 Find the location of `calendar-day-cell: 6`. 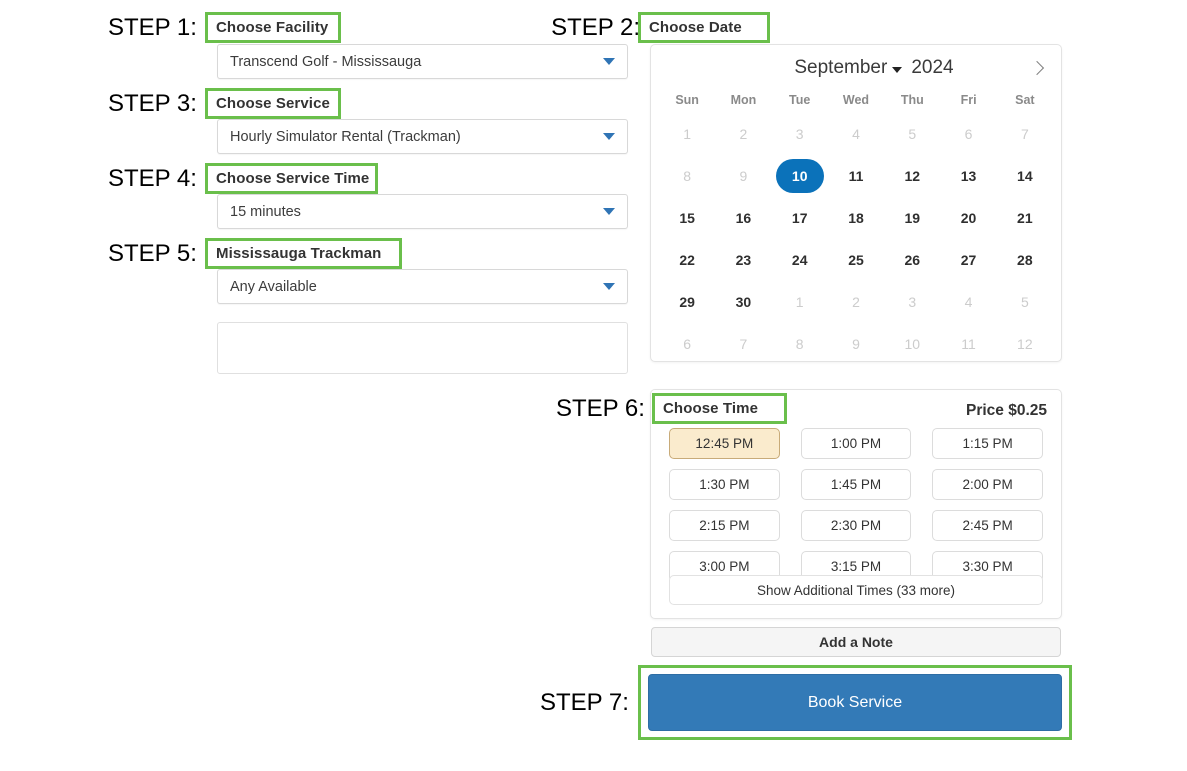

calendar-day-cell: 6 is located at coordinates (968, 134).